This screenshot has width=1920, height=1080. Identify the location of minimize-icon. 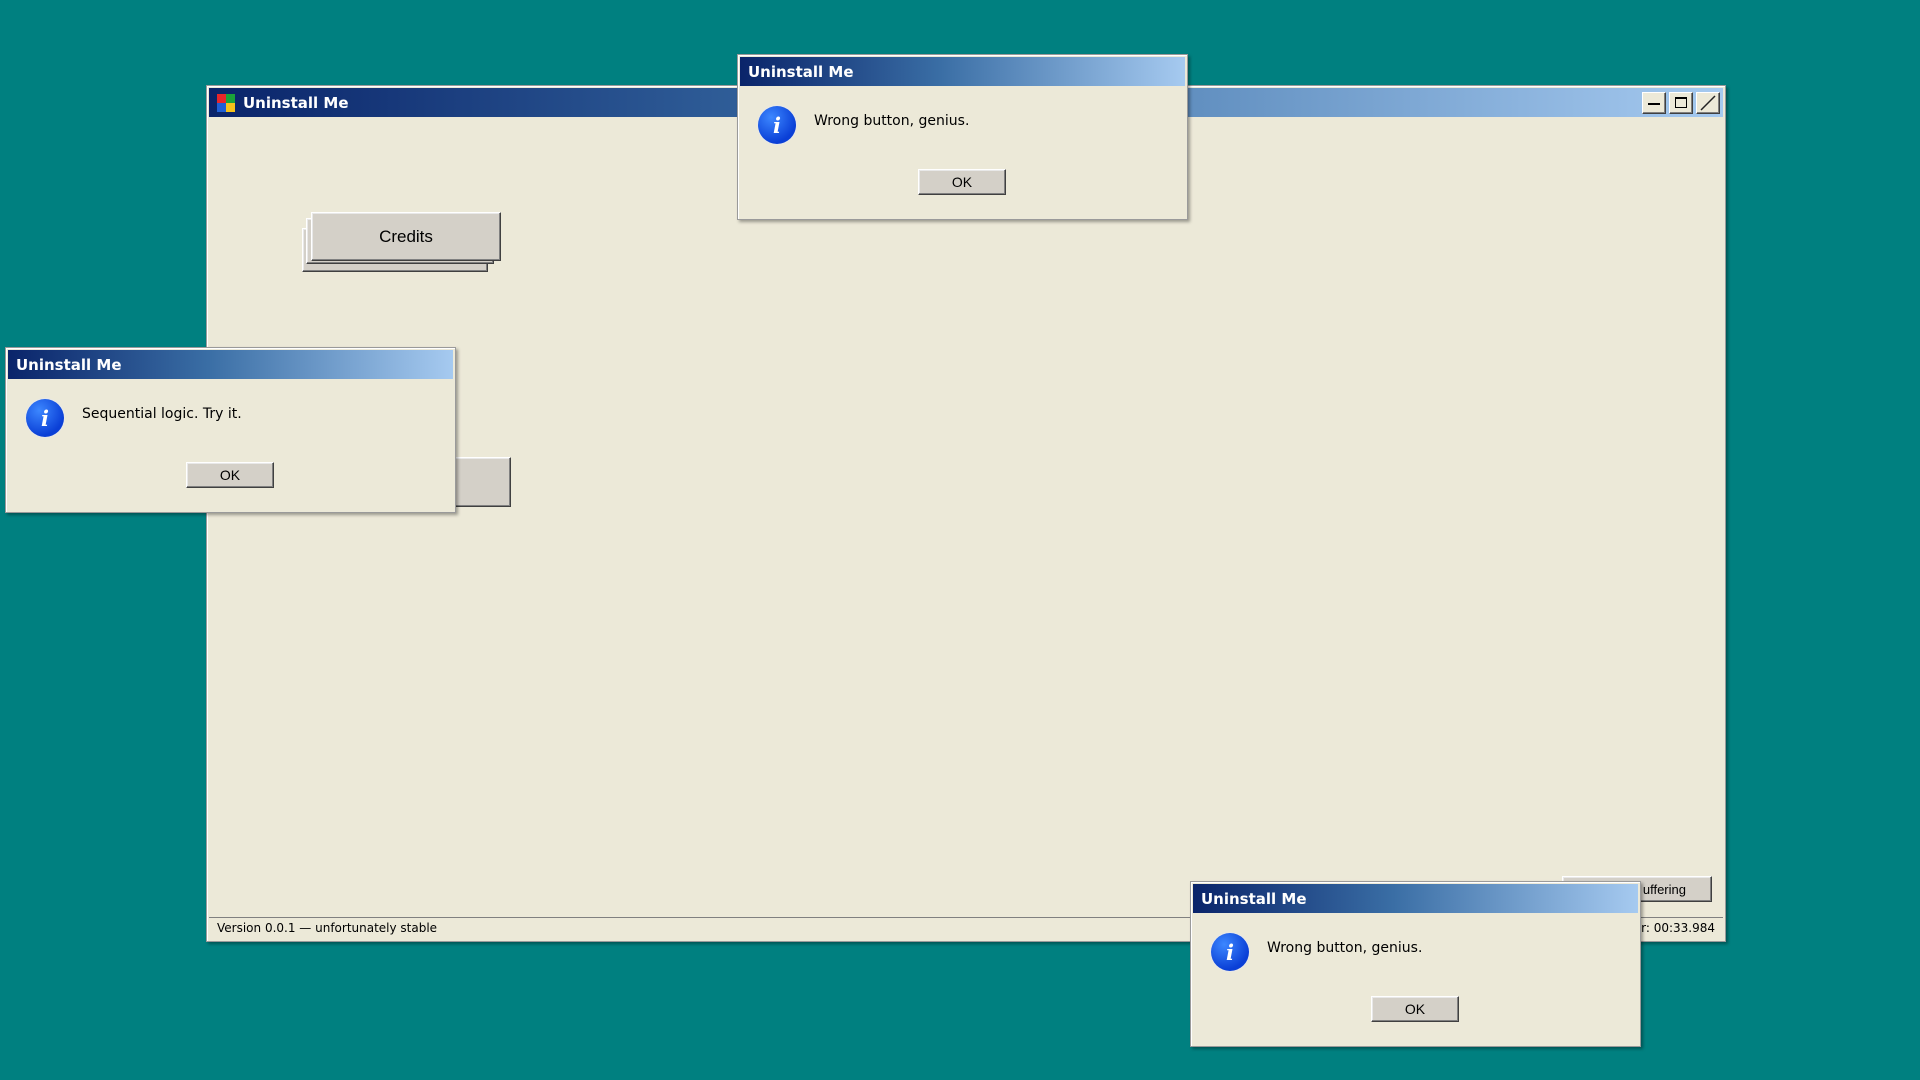
(1654, 104).